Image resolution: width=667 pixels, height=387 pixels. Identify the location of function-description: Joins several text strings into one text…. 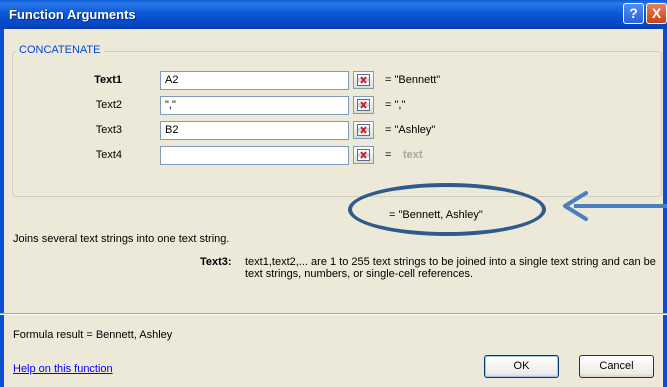
(121, 239).